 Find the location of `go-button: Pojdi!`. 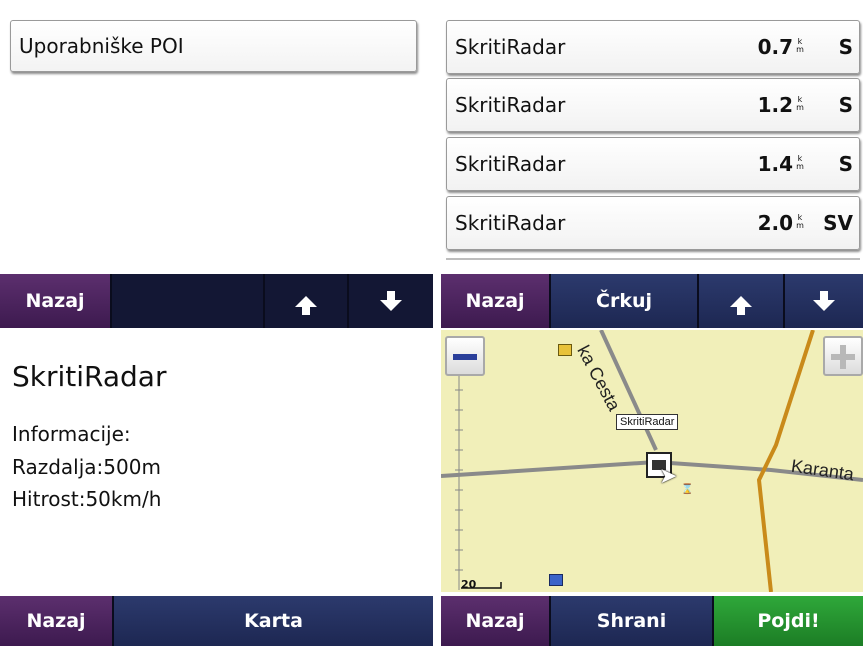

go-button: Pojdi! is located at coordinates (788, 621).